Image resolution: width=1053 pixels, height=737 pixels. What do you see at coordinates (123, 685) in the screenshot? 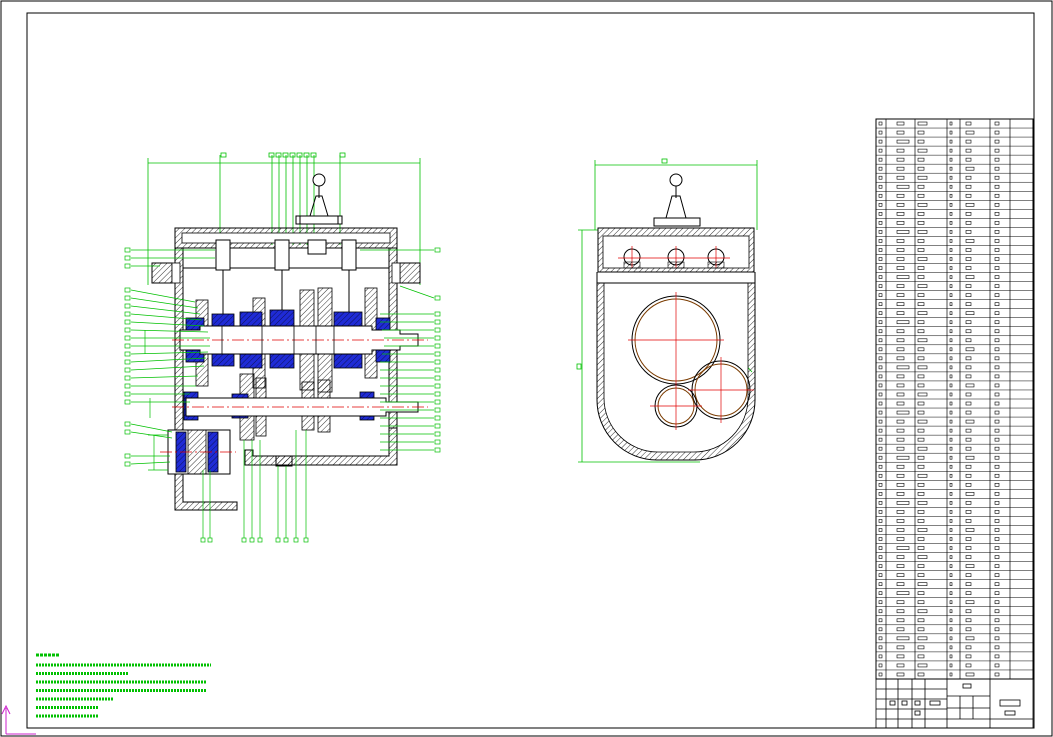
I see `technical-notes` at bounding box center [123, 685].